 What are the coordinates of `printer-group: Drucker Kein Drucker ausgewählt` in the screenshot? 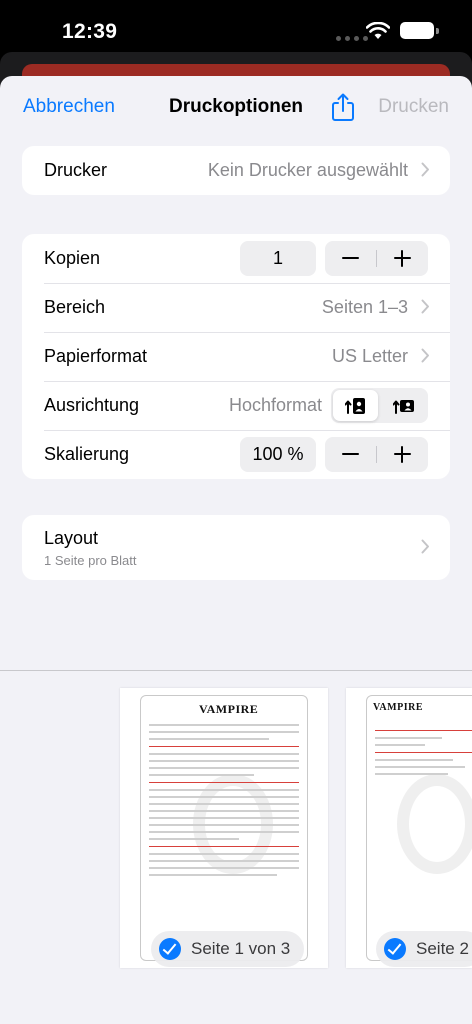 It's located at (236, 170).